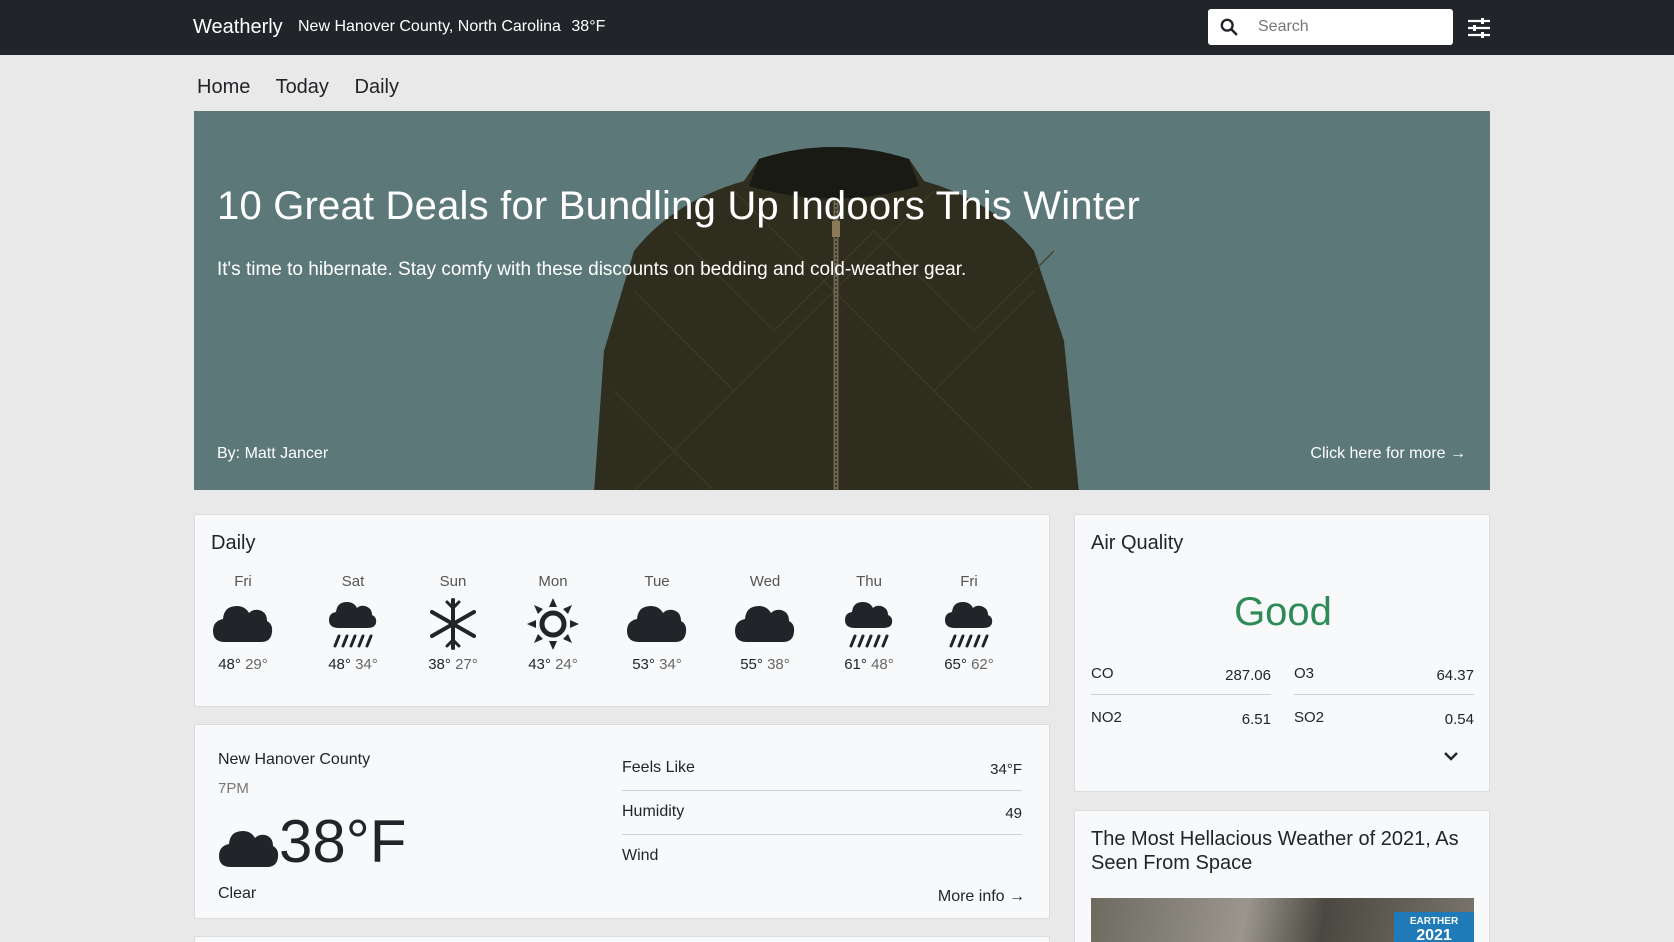  What do you see at coordinates (1282, 920) in the screenshot?
I see `news-image: EARTHER 2021` at bounding box center [1282, 920].